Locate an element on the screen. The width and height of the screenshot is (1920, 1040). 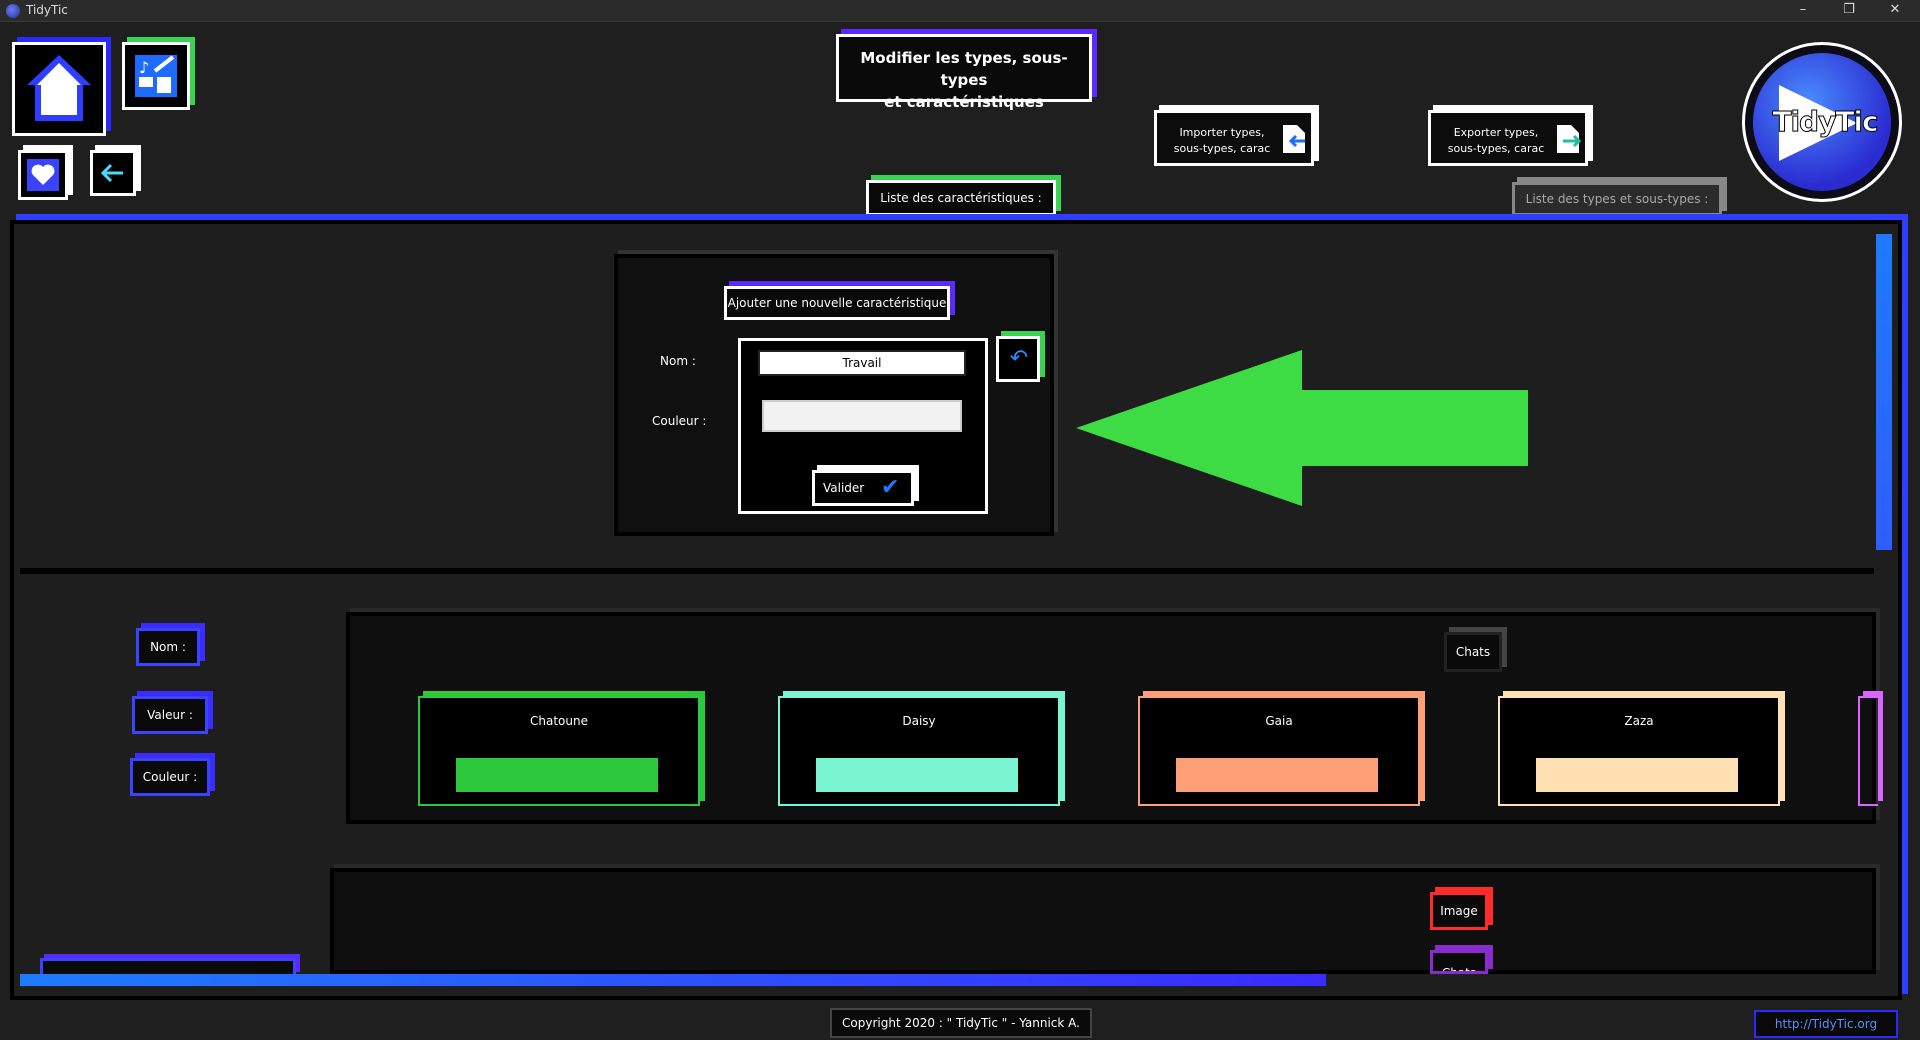
arrow-left-icon is located at coordinates (111, 173).